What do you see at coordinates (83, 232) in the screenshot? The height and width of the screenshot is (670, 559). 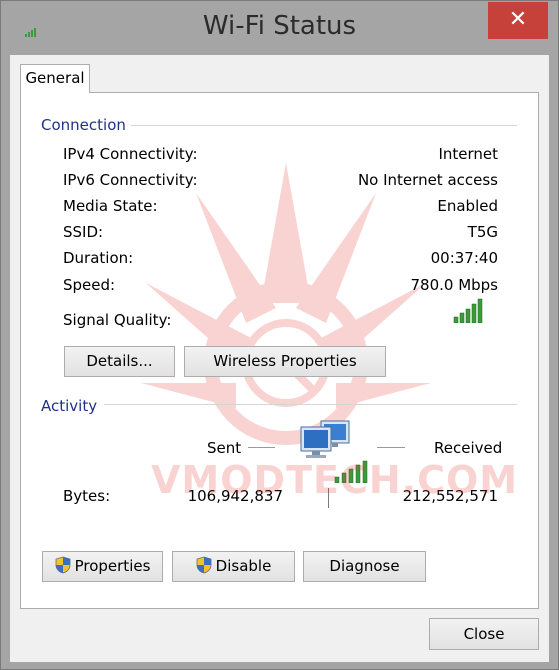 I see `ssid-label: SSID:` at bounding box center [83, 232].